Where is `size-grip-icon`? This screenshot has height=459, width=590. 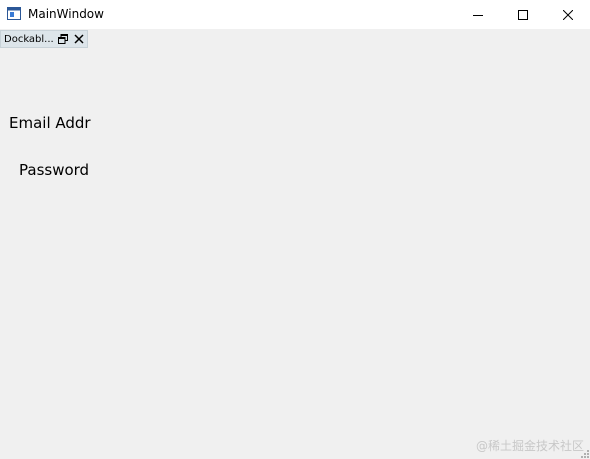
size-grip-icon is located at coordinates (585, 454).